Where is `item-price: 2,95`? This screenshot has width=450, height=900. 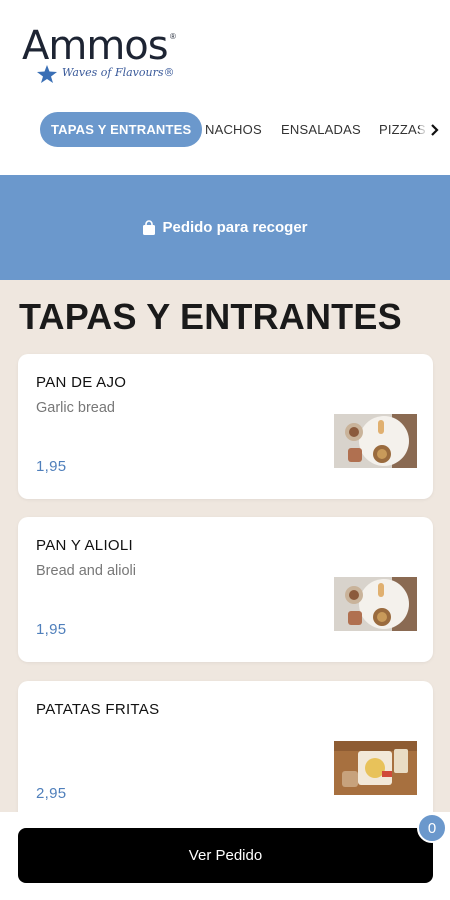
item-price: 2,95 is located at coordinates (51, 793).